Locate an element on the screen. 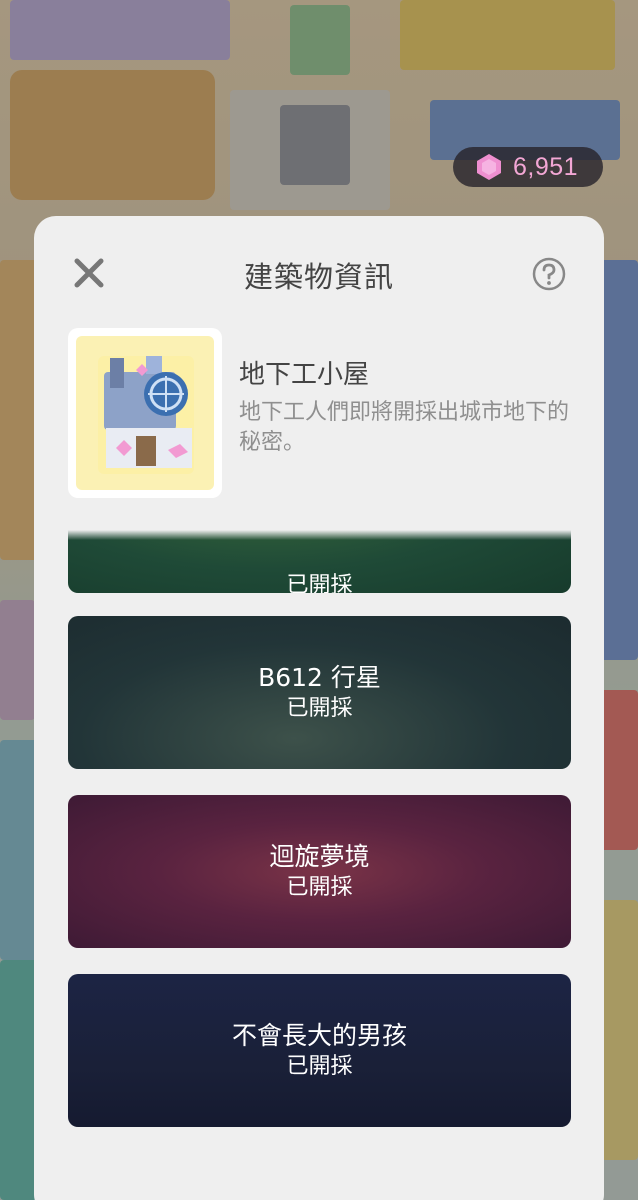  modal-title: 建築物資訊 is located at coordinates (318, 277).